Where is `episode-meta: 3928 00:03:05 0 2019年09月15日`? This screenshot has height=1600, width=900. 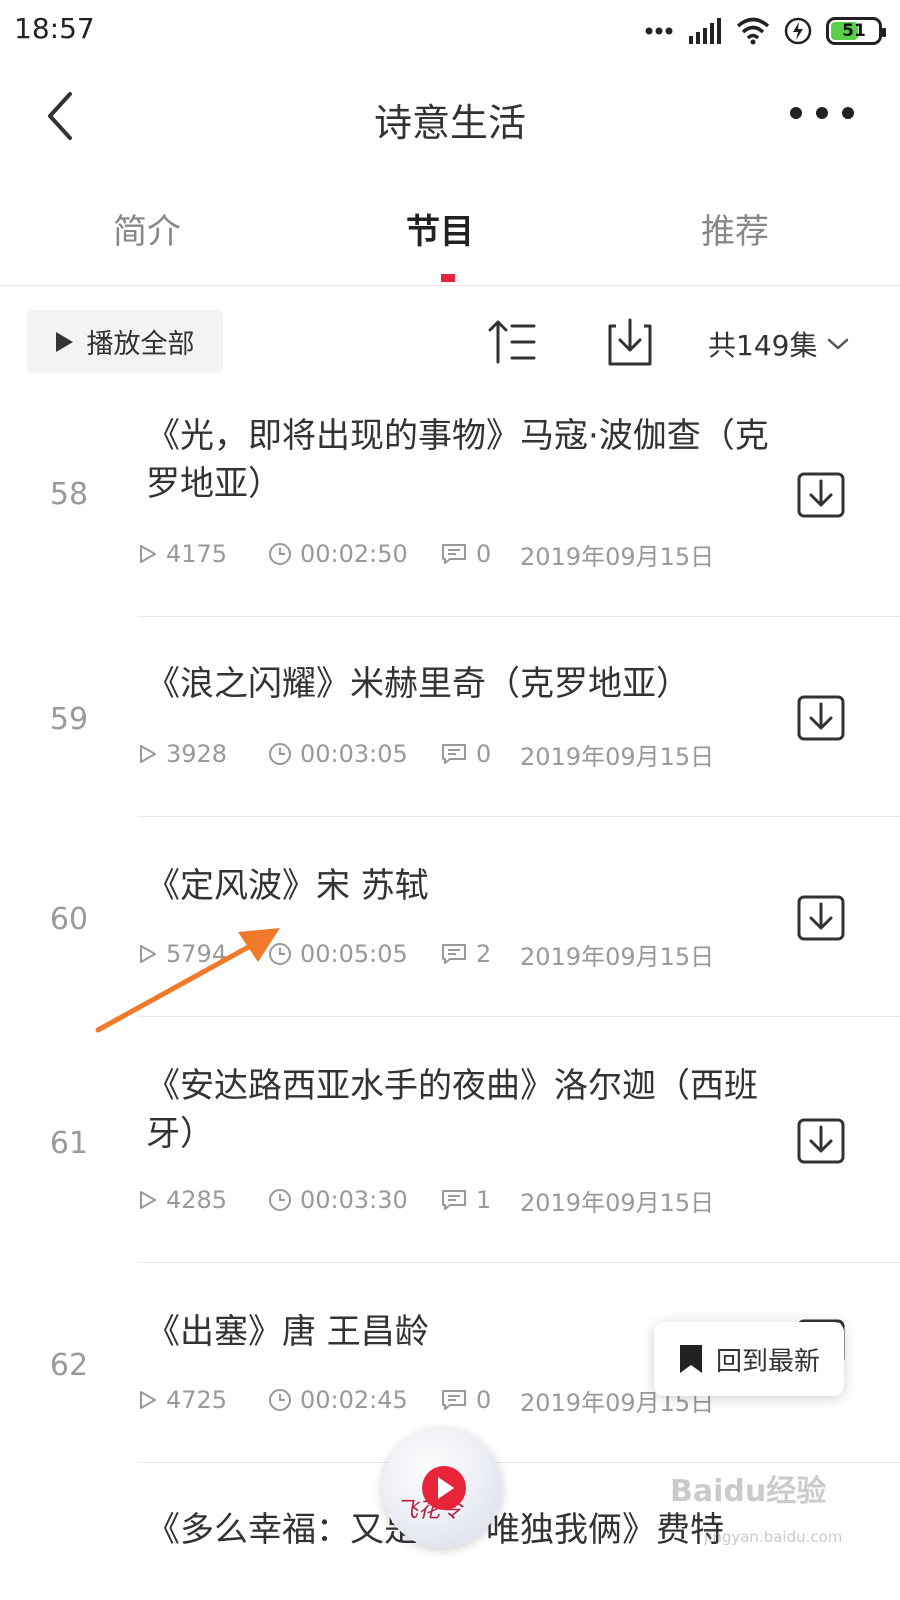 episode-meta: 3928 00:03:05 0 2019年09月15日 is located at coordinates (426, 754).